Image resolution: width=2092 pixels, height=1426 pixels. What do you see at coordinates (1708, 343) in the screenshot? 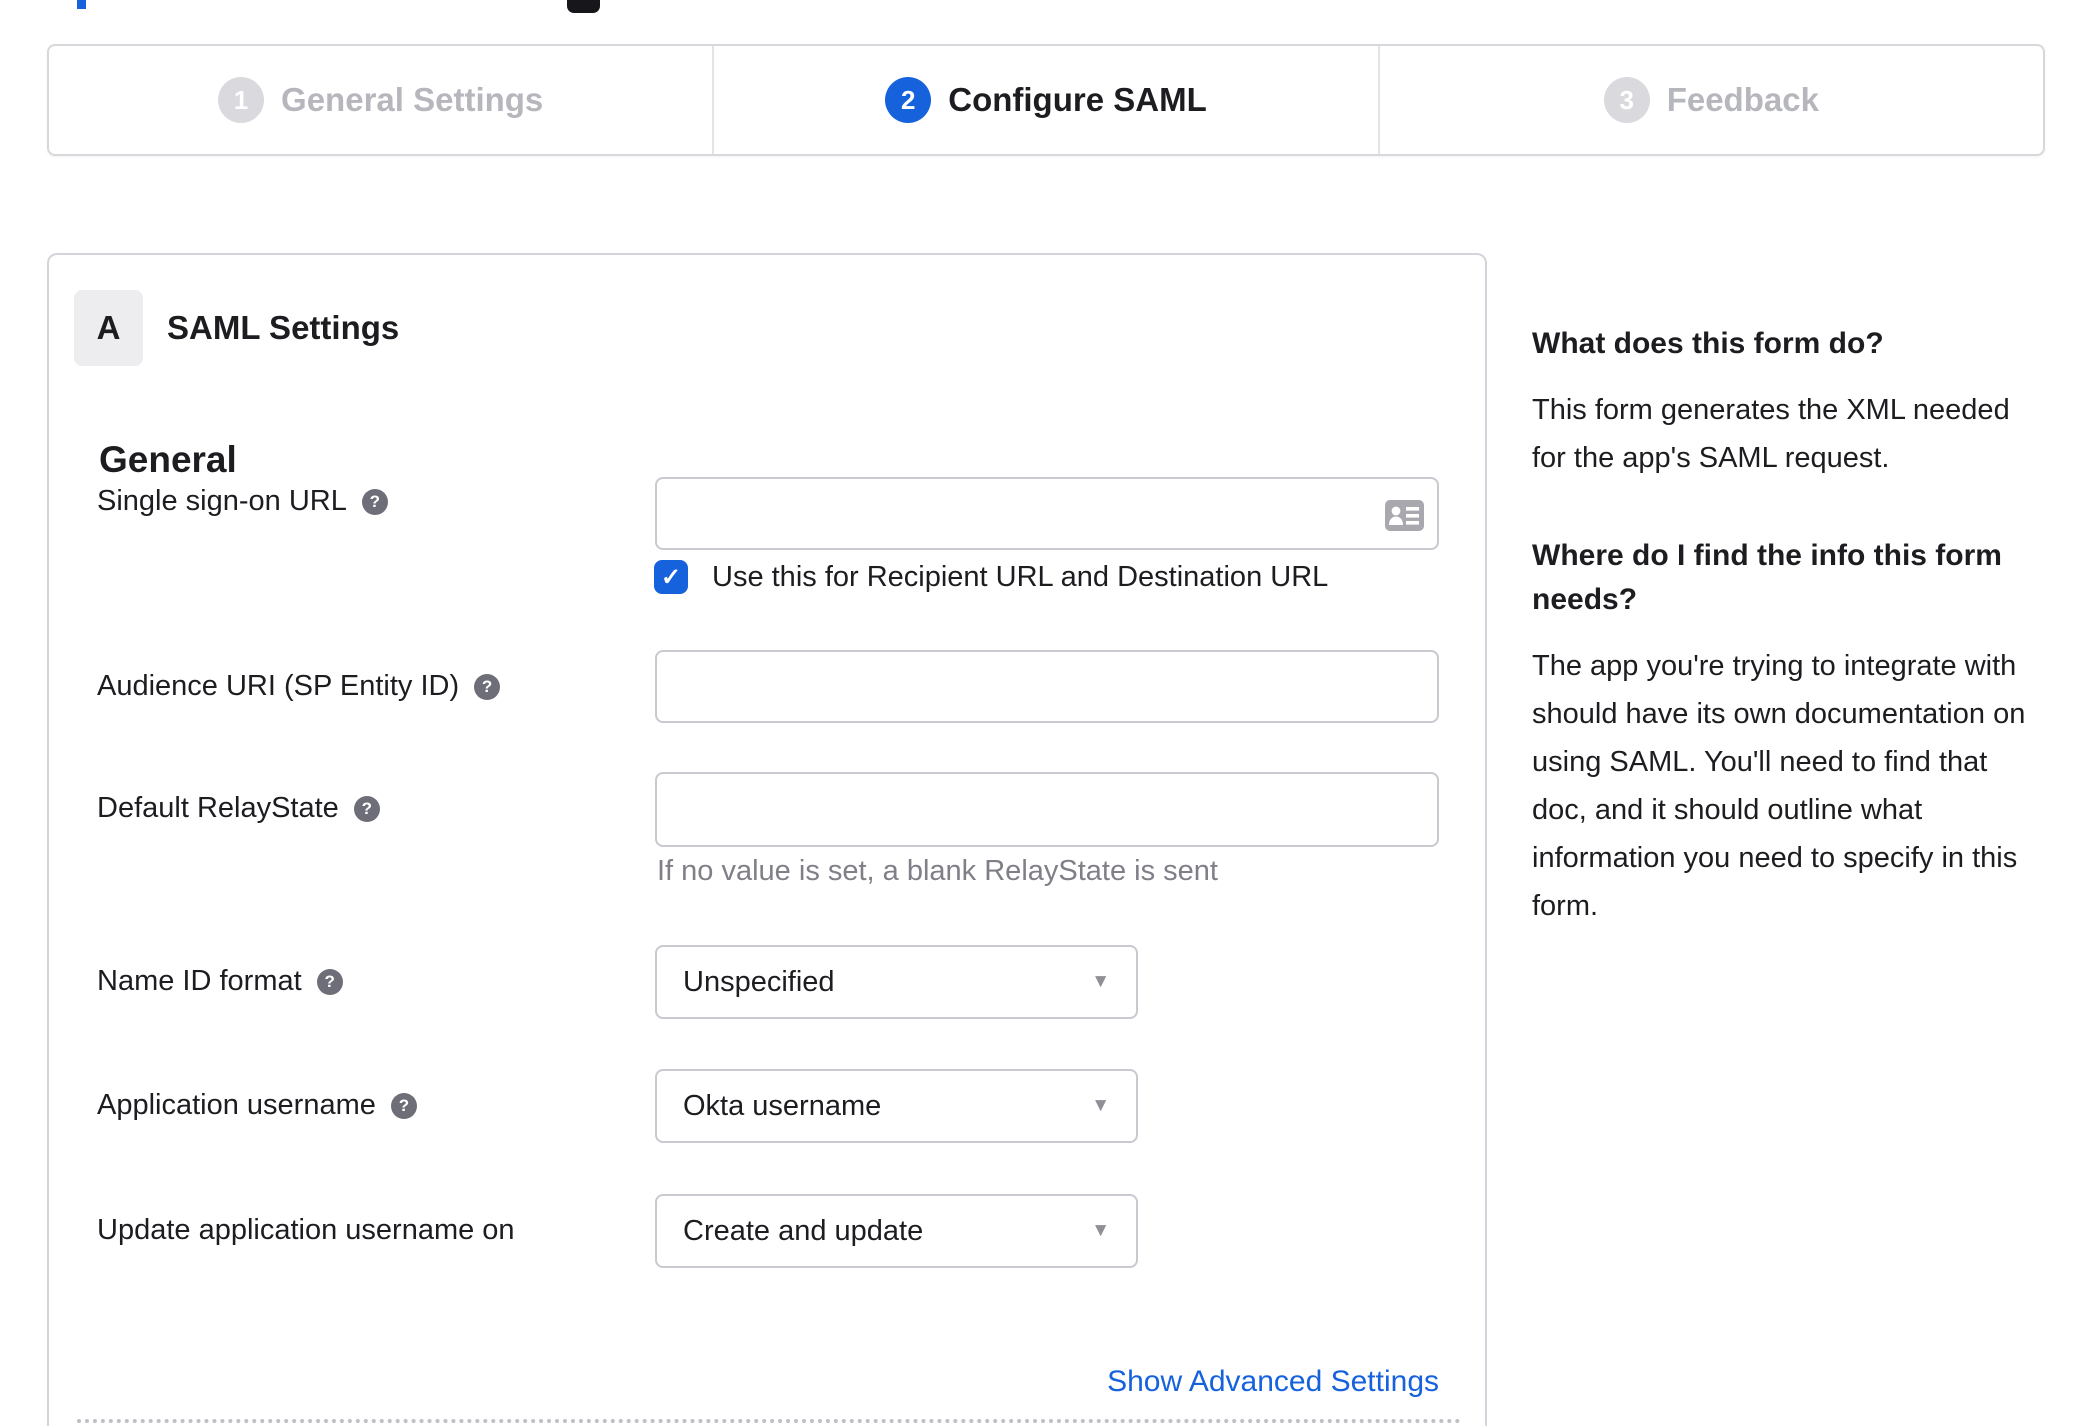
I see `sidebar-question-1: What does this form do?` at bounding box center [1708, 343].